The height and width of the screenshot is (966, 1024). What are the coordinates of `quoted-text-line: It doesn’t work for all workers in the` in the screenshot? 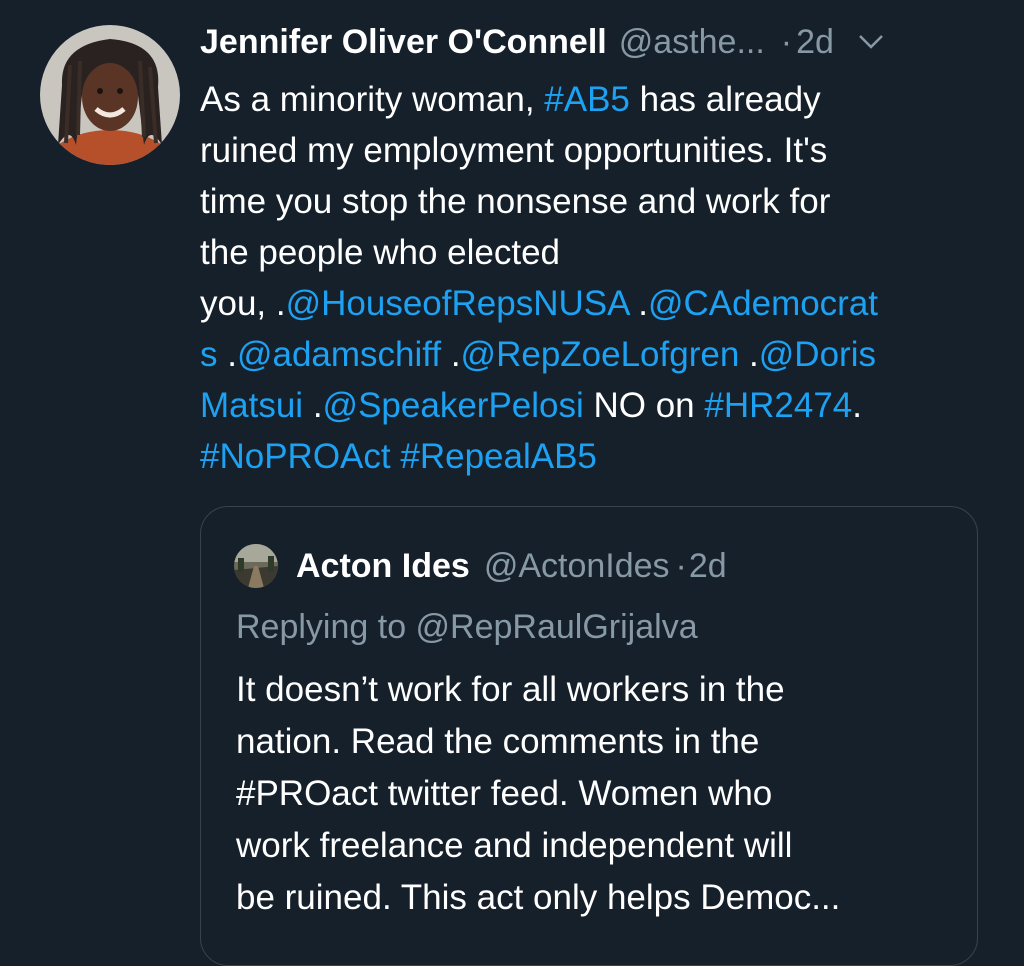 It's located at (510, 689).